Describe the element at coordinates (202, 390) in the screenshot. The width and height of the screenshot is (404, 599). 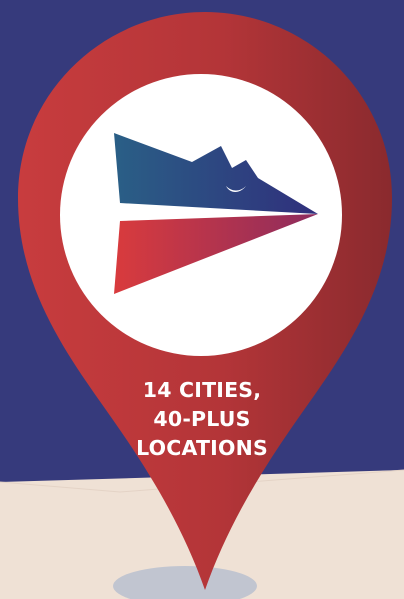
I see `caption-line-cities: 14 CITIES,` at that location.